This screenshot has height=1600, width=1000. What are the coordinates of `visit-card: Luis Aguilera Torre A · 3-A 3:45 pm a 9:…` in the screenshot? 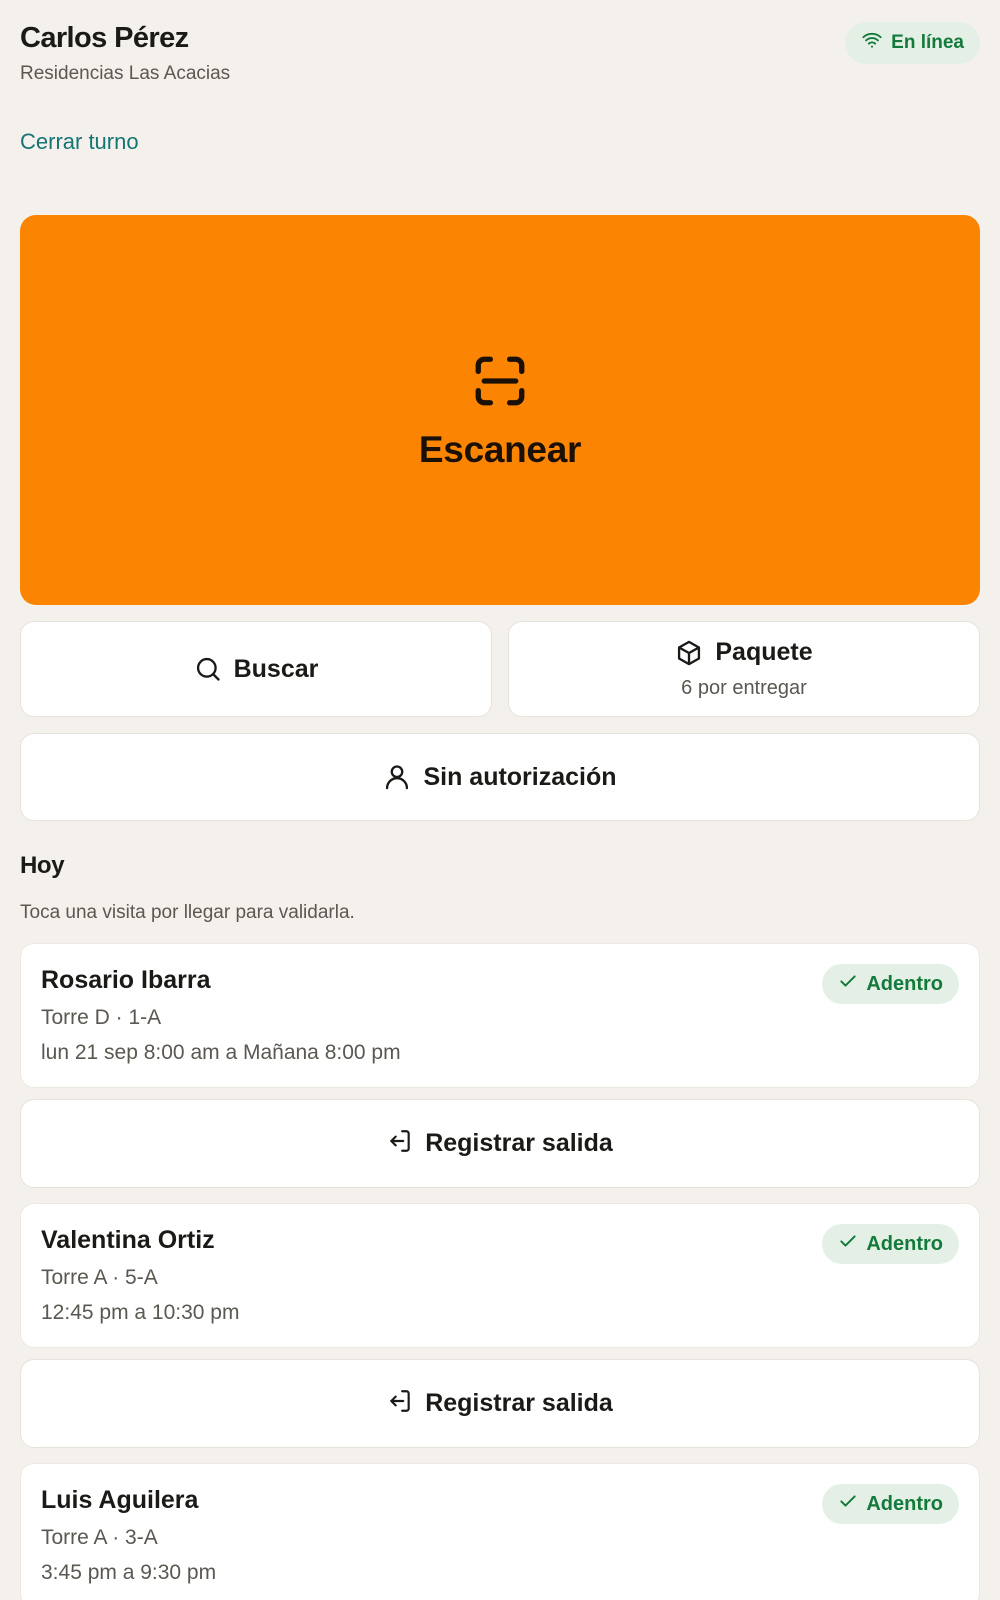 It's located at (500, 1531).